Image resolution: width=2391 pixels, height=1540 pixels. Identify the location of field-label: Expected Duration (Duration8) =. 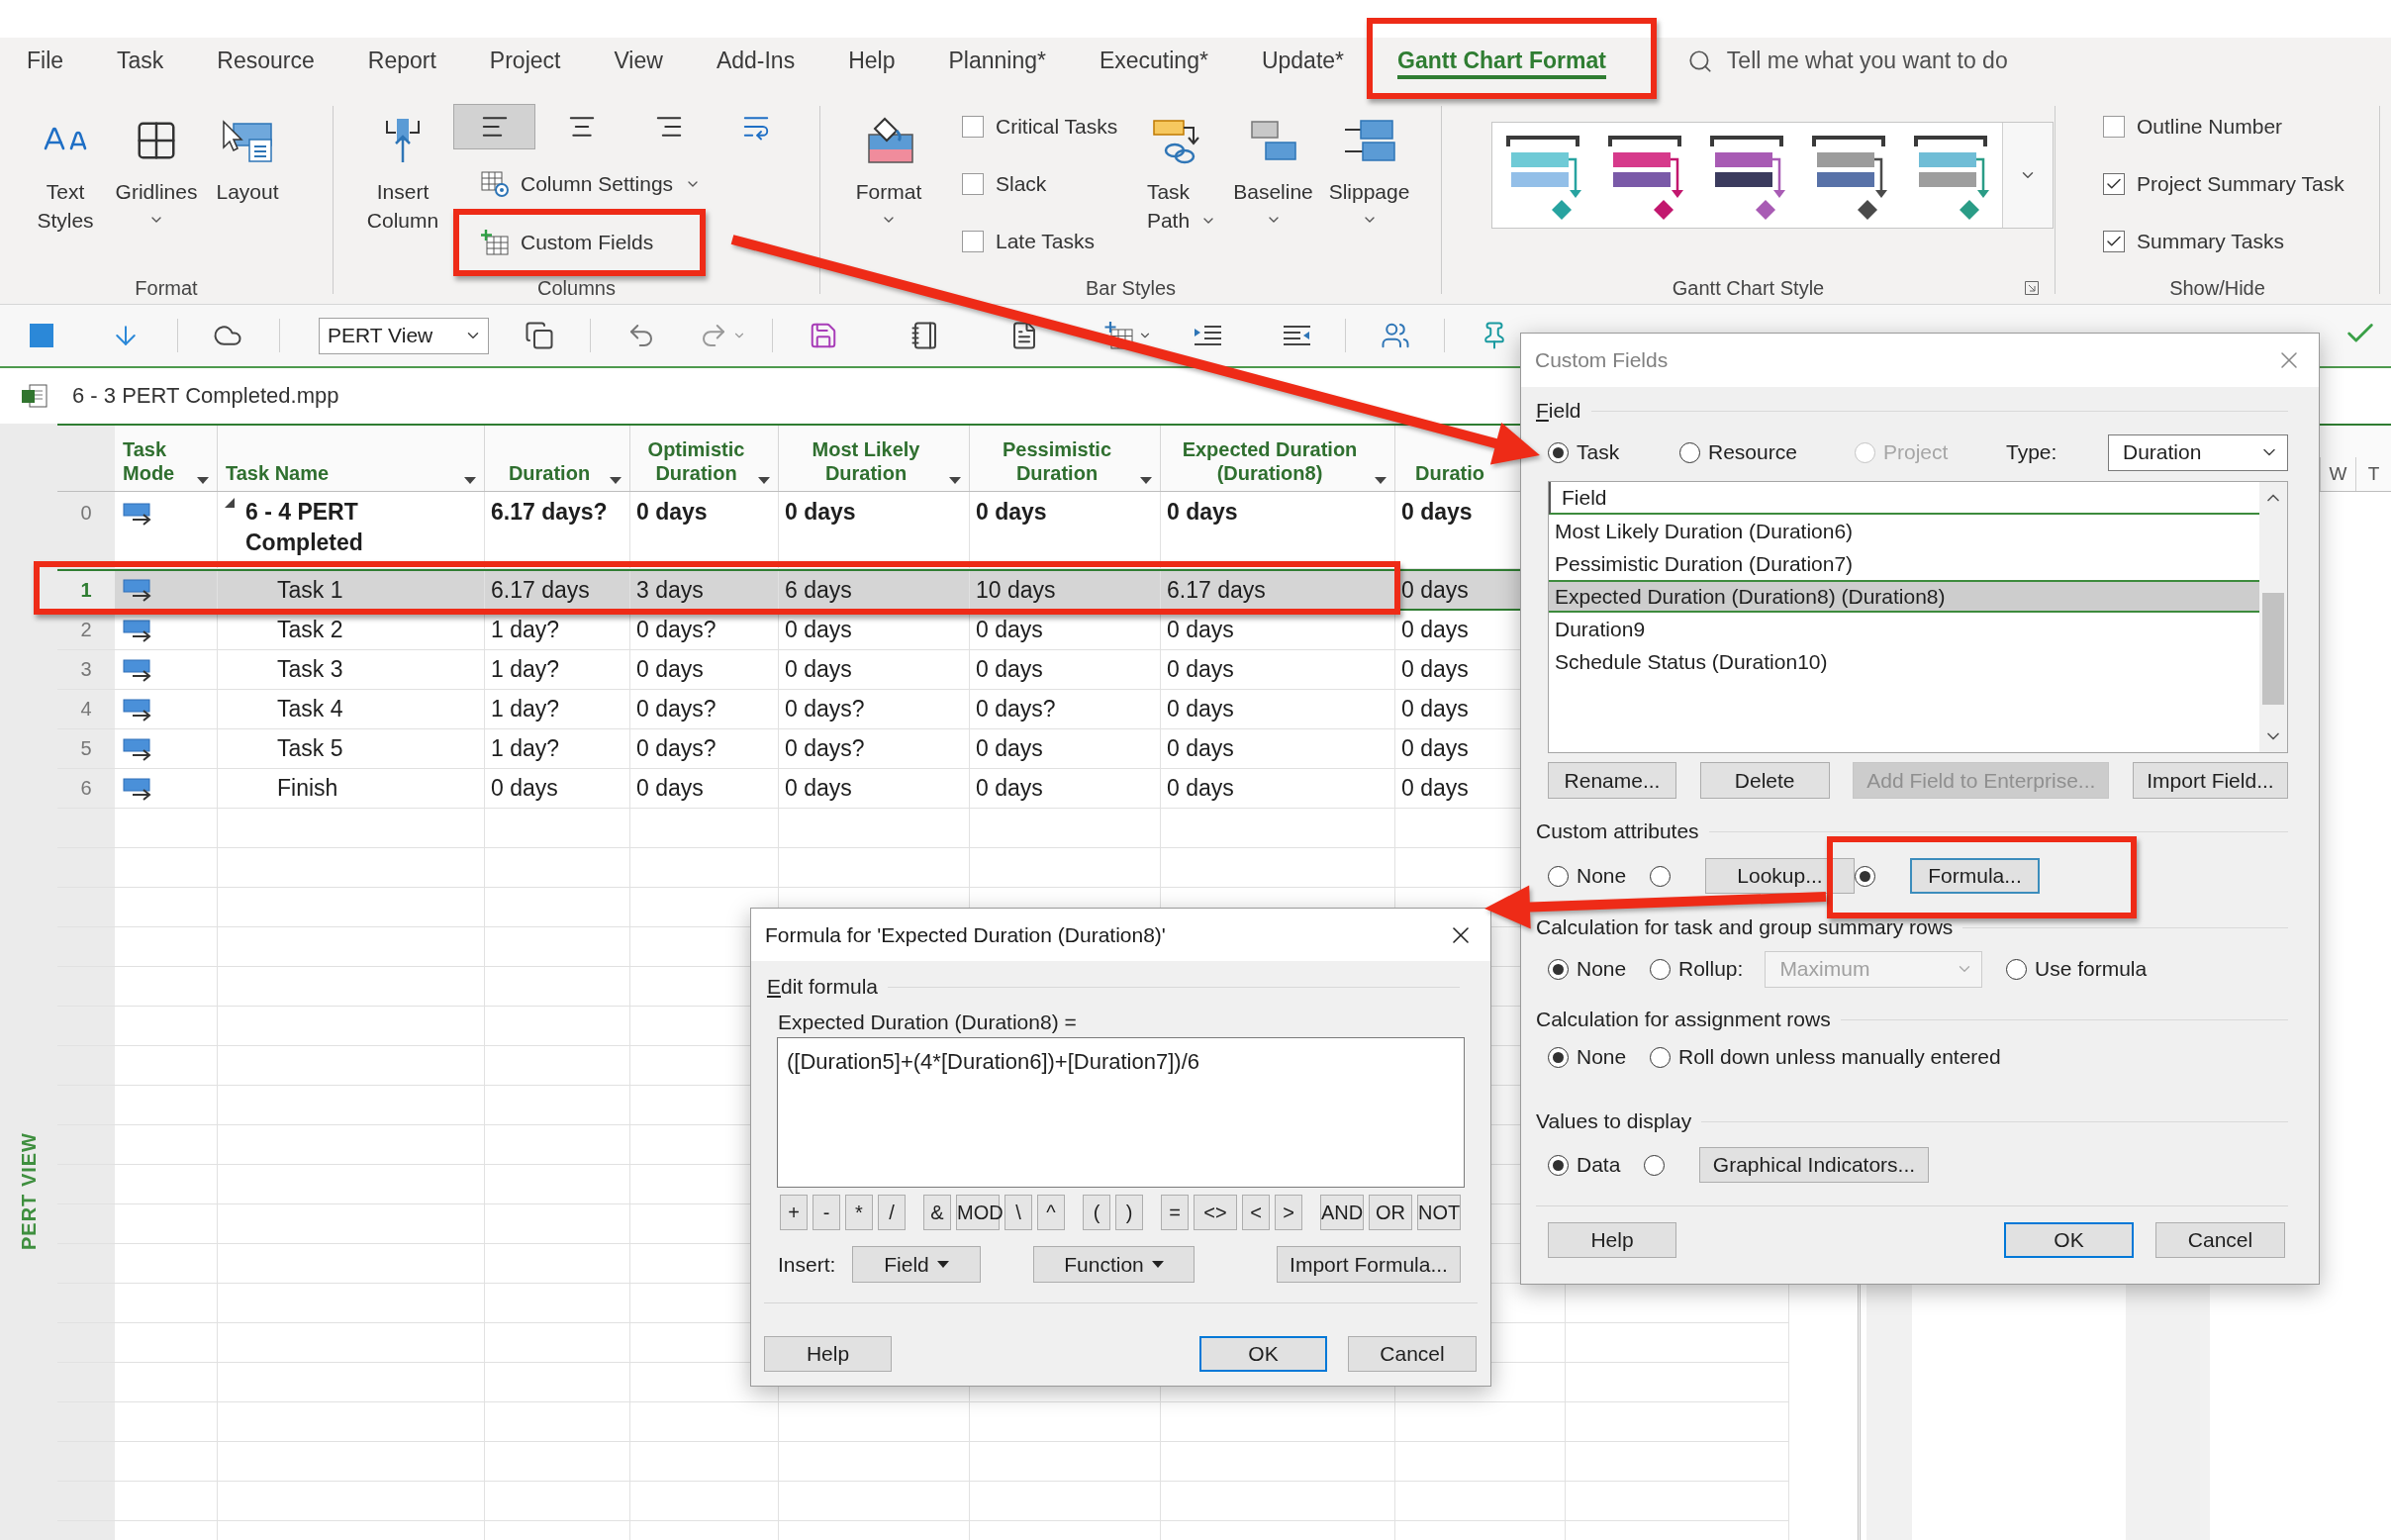
(928, 1022).